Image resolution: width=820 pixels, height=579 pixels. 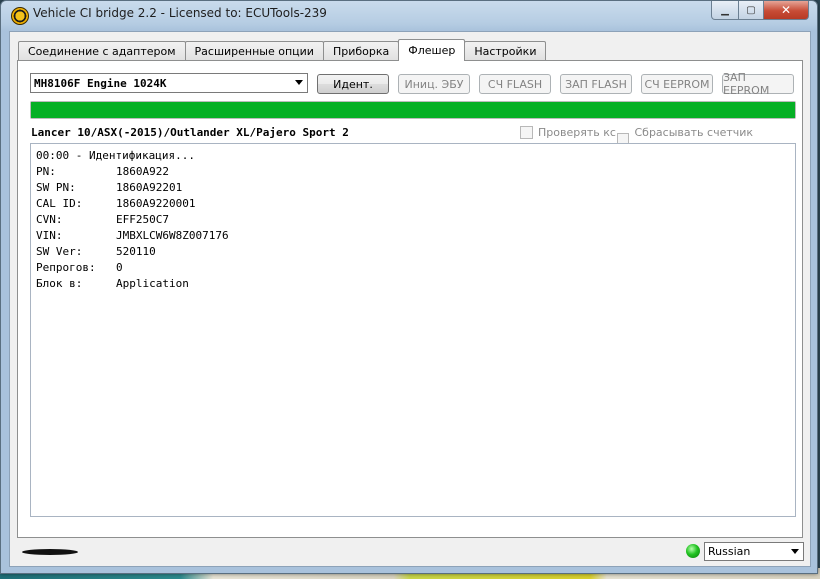 What do you see at coordinates (754, 551) in the screenshot?
I see `language-select: Russian` at bounding box center [754, 551].